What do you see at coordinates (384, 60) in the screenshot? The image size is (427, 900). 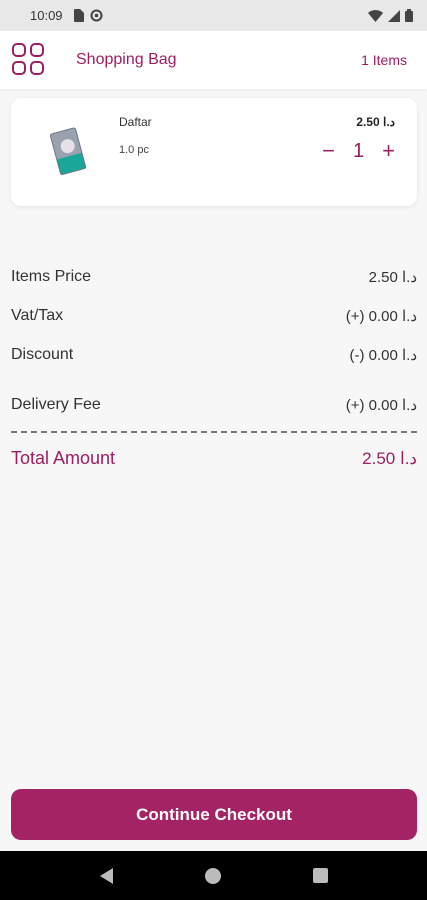 I see `items-count: 1 Items` at bounding box center [384, 60].